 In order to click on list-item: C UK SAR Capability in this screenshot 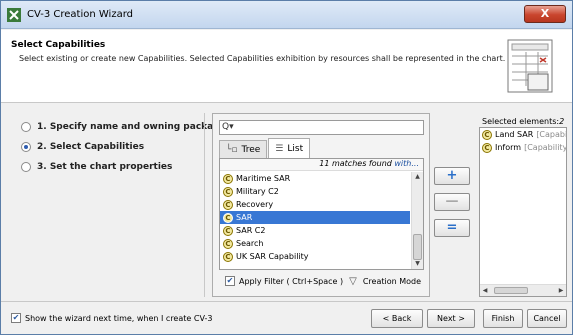, I will do `click(315, 256)`.